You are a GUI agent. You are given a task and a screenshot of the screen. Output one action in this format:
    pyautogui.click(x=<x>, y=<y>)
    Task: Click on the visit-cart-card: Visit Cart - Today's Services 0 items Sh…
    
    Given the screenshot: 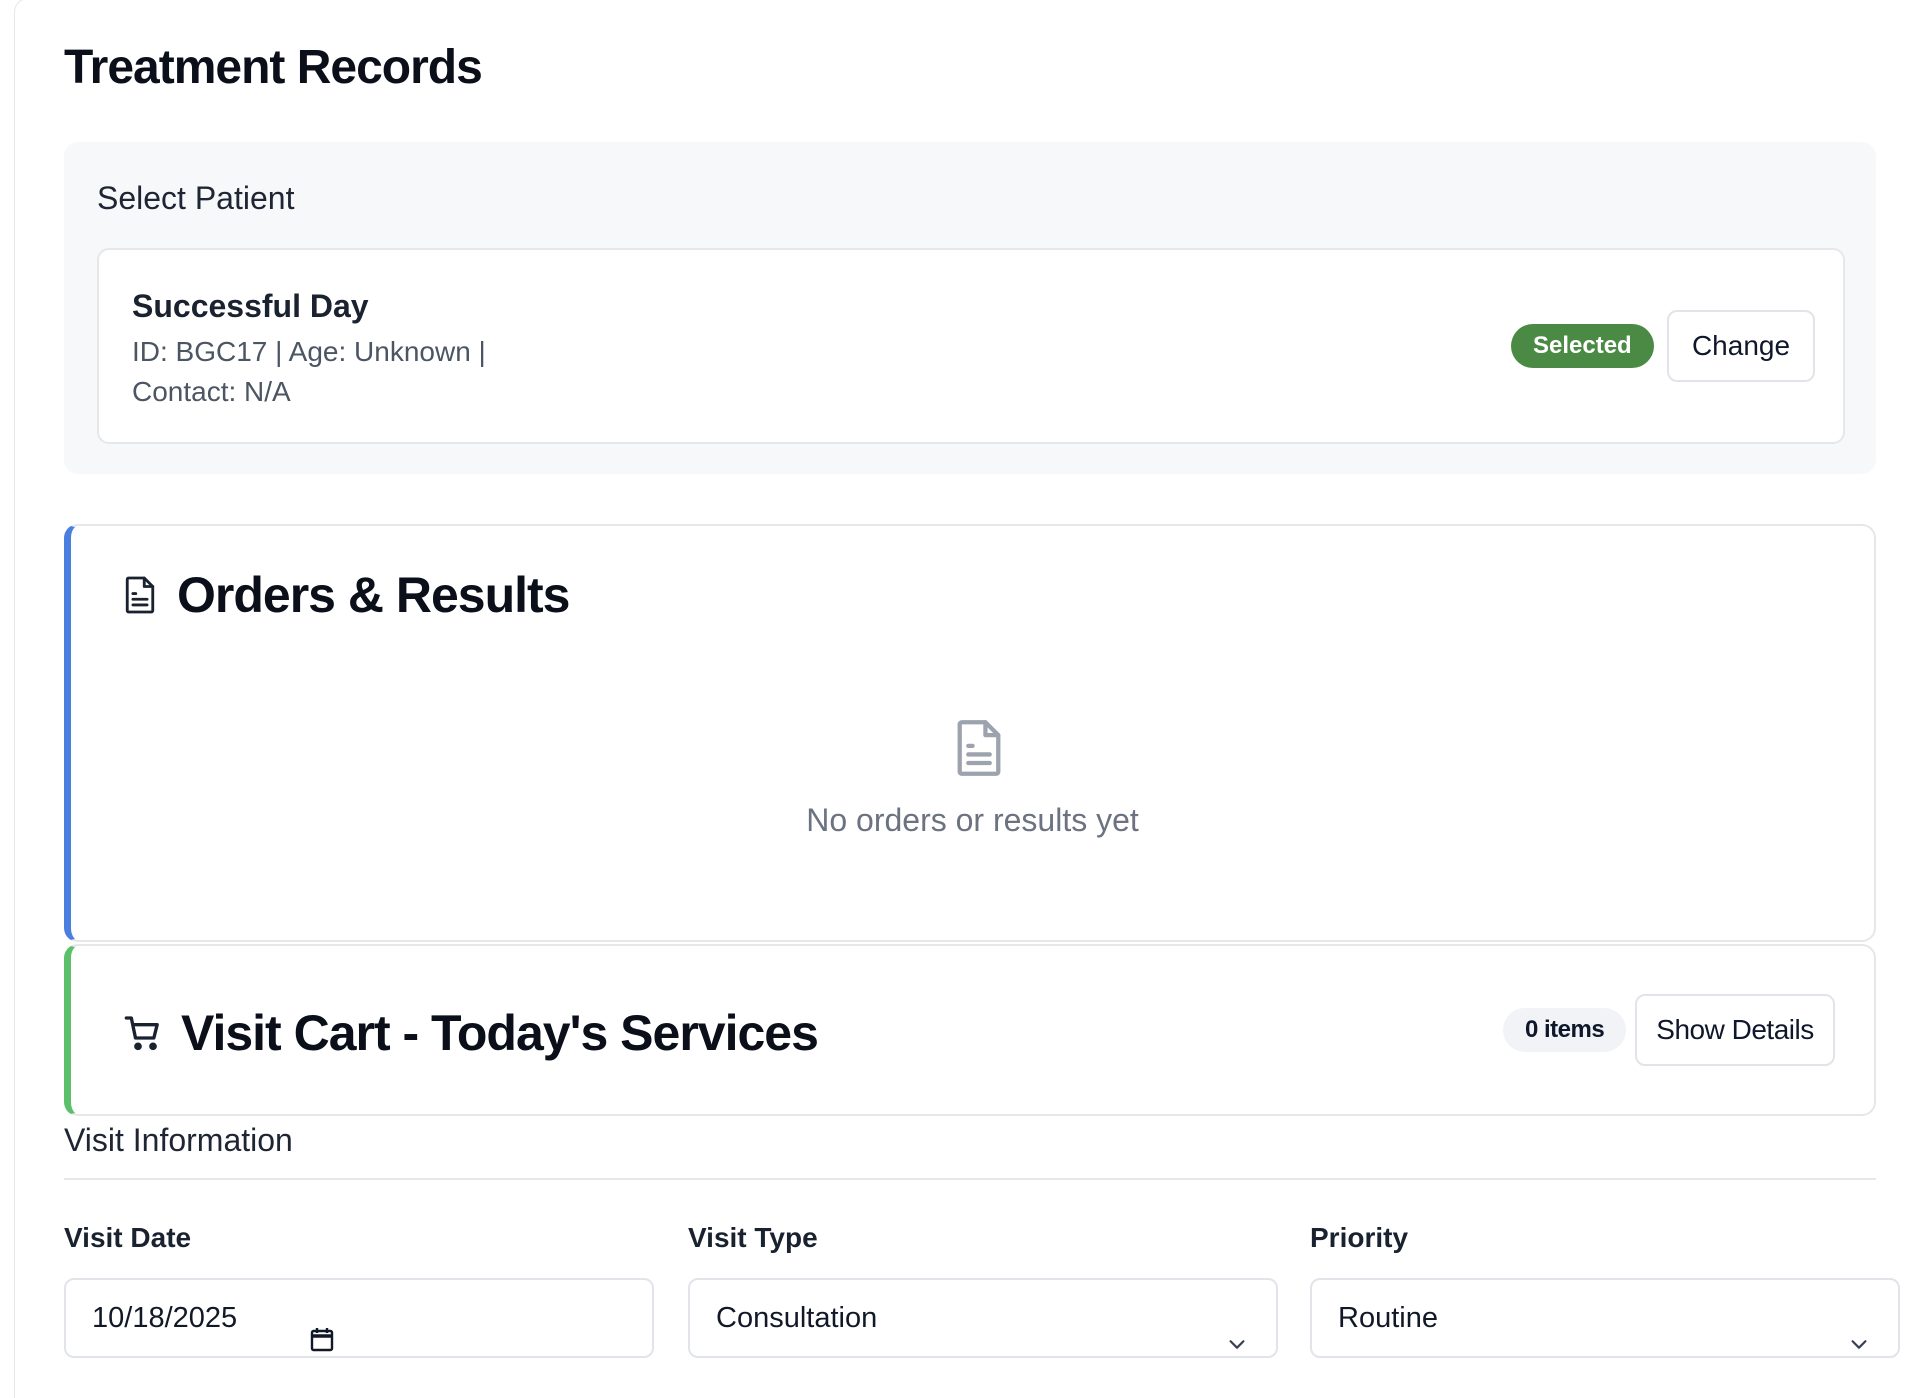 What is the action you would take?
    pyautogui.click(x=970, y=1030)
    